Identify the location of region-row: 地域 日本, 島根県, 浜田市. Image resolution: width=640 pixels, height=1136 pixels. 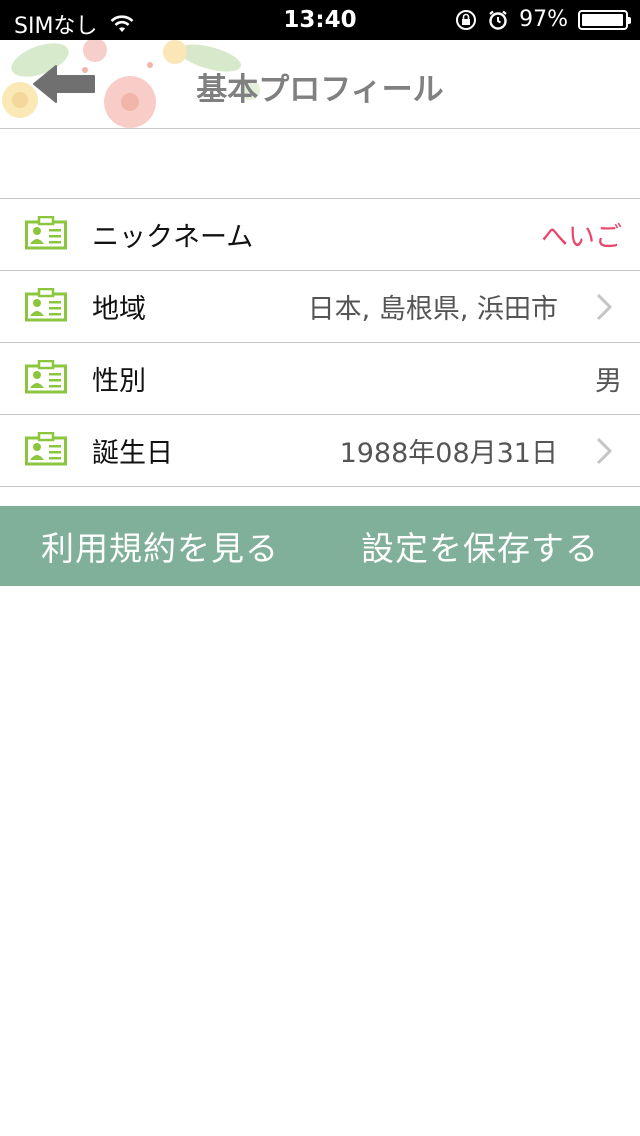
(320, 307).